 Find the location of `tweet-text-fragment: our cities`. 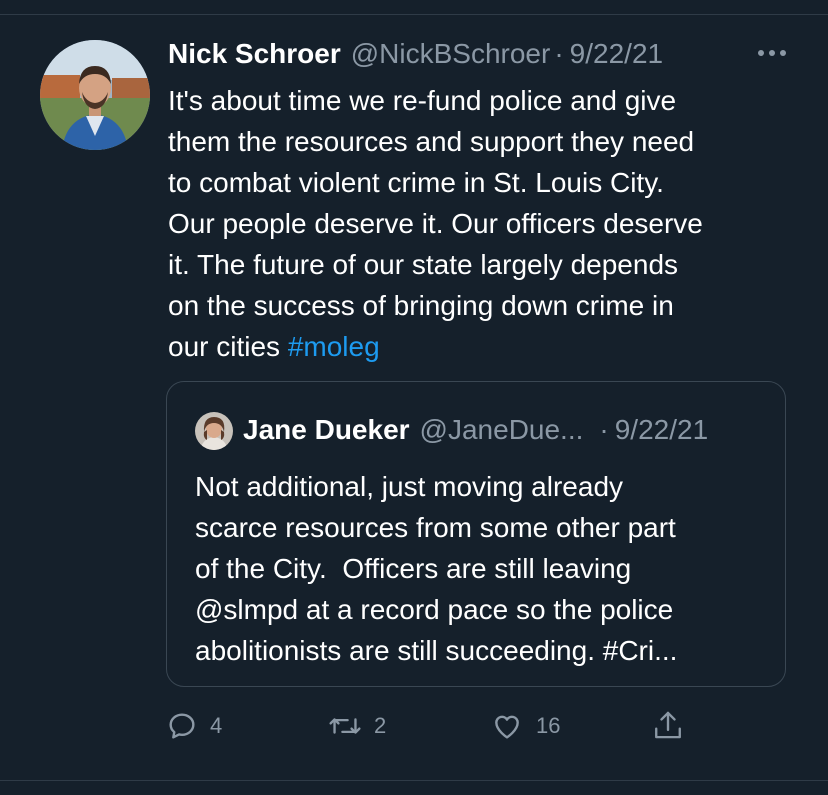

tweet-text-fragment: our cities is located at coordinates (228, 346).